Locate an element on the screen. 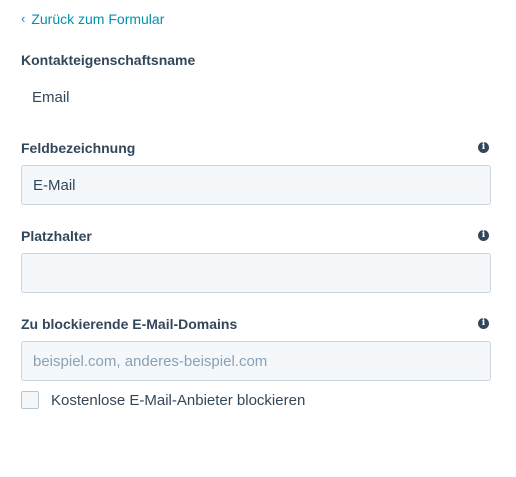 This screenshot has height=477, width=516. field-label-label: Feldbezeichnung is located at coordinates (78, 148).